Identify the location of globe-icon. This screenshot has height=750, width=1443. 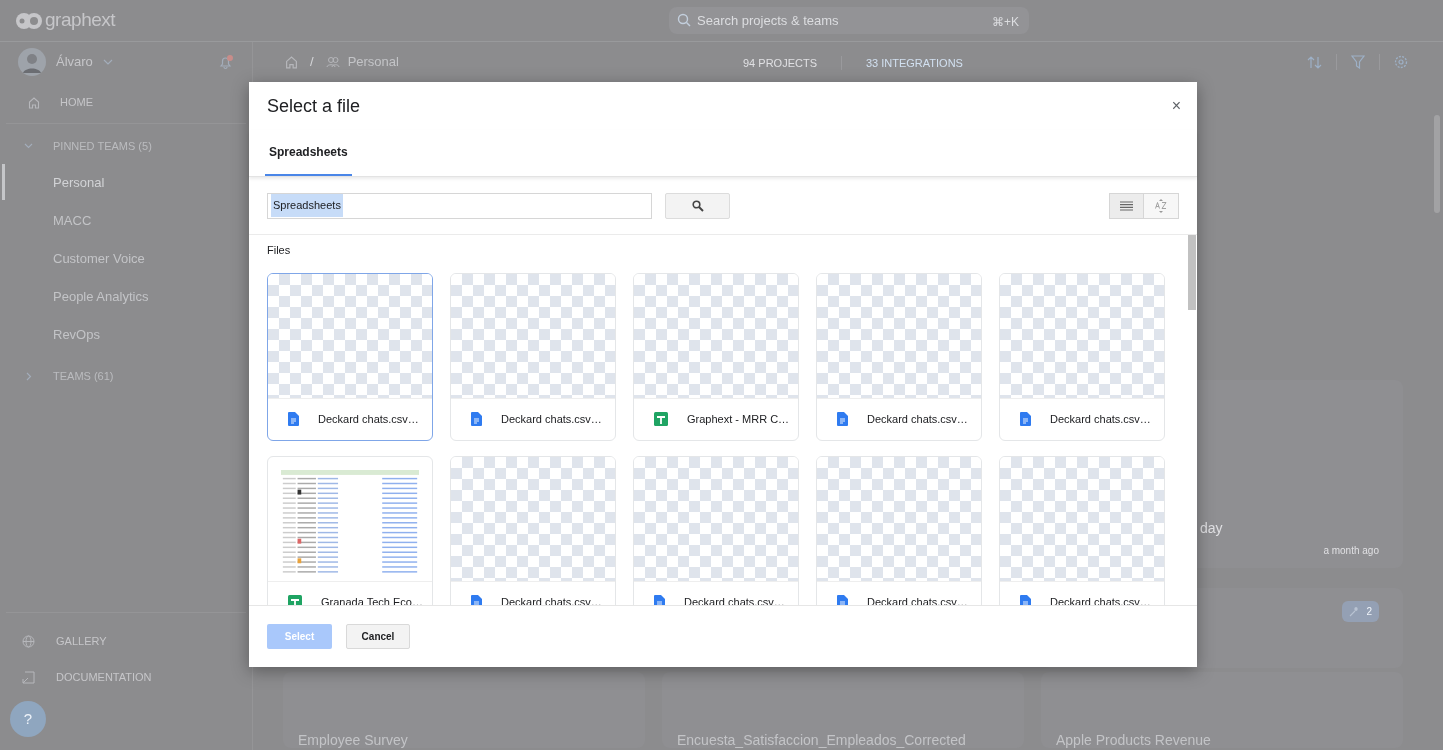
(28, 641).